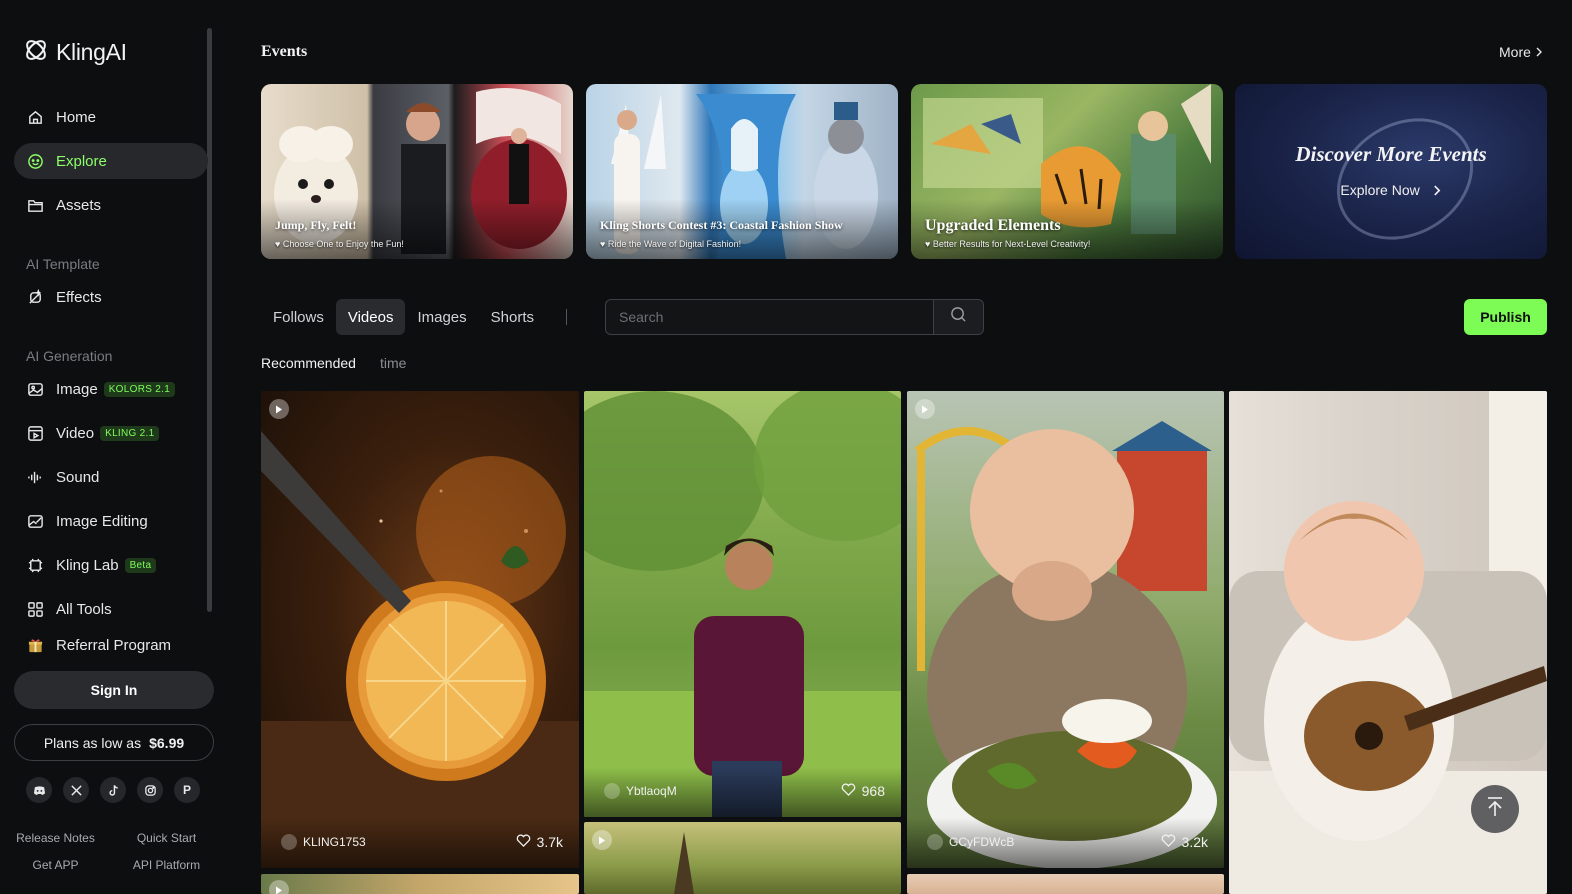 This screenshot has height=894, width=1572. What do you see at coordinates (114, 690) in the screenshot?
I see `sign-in-button: Sign In` at bounding box center [114, 690].